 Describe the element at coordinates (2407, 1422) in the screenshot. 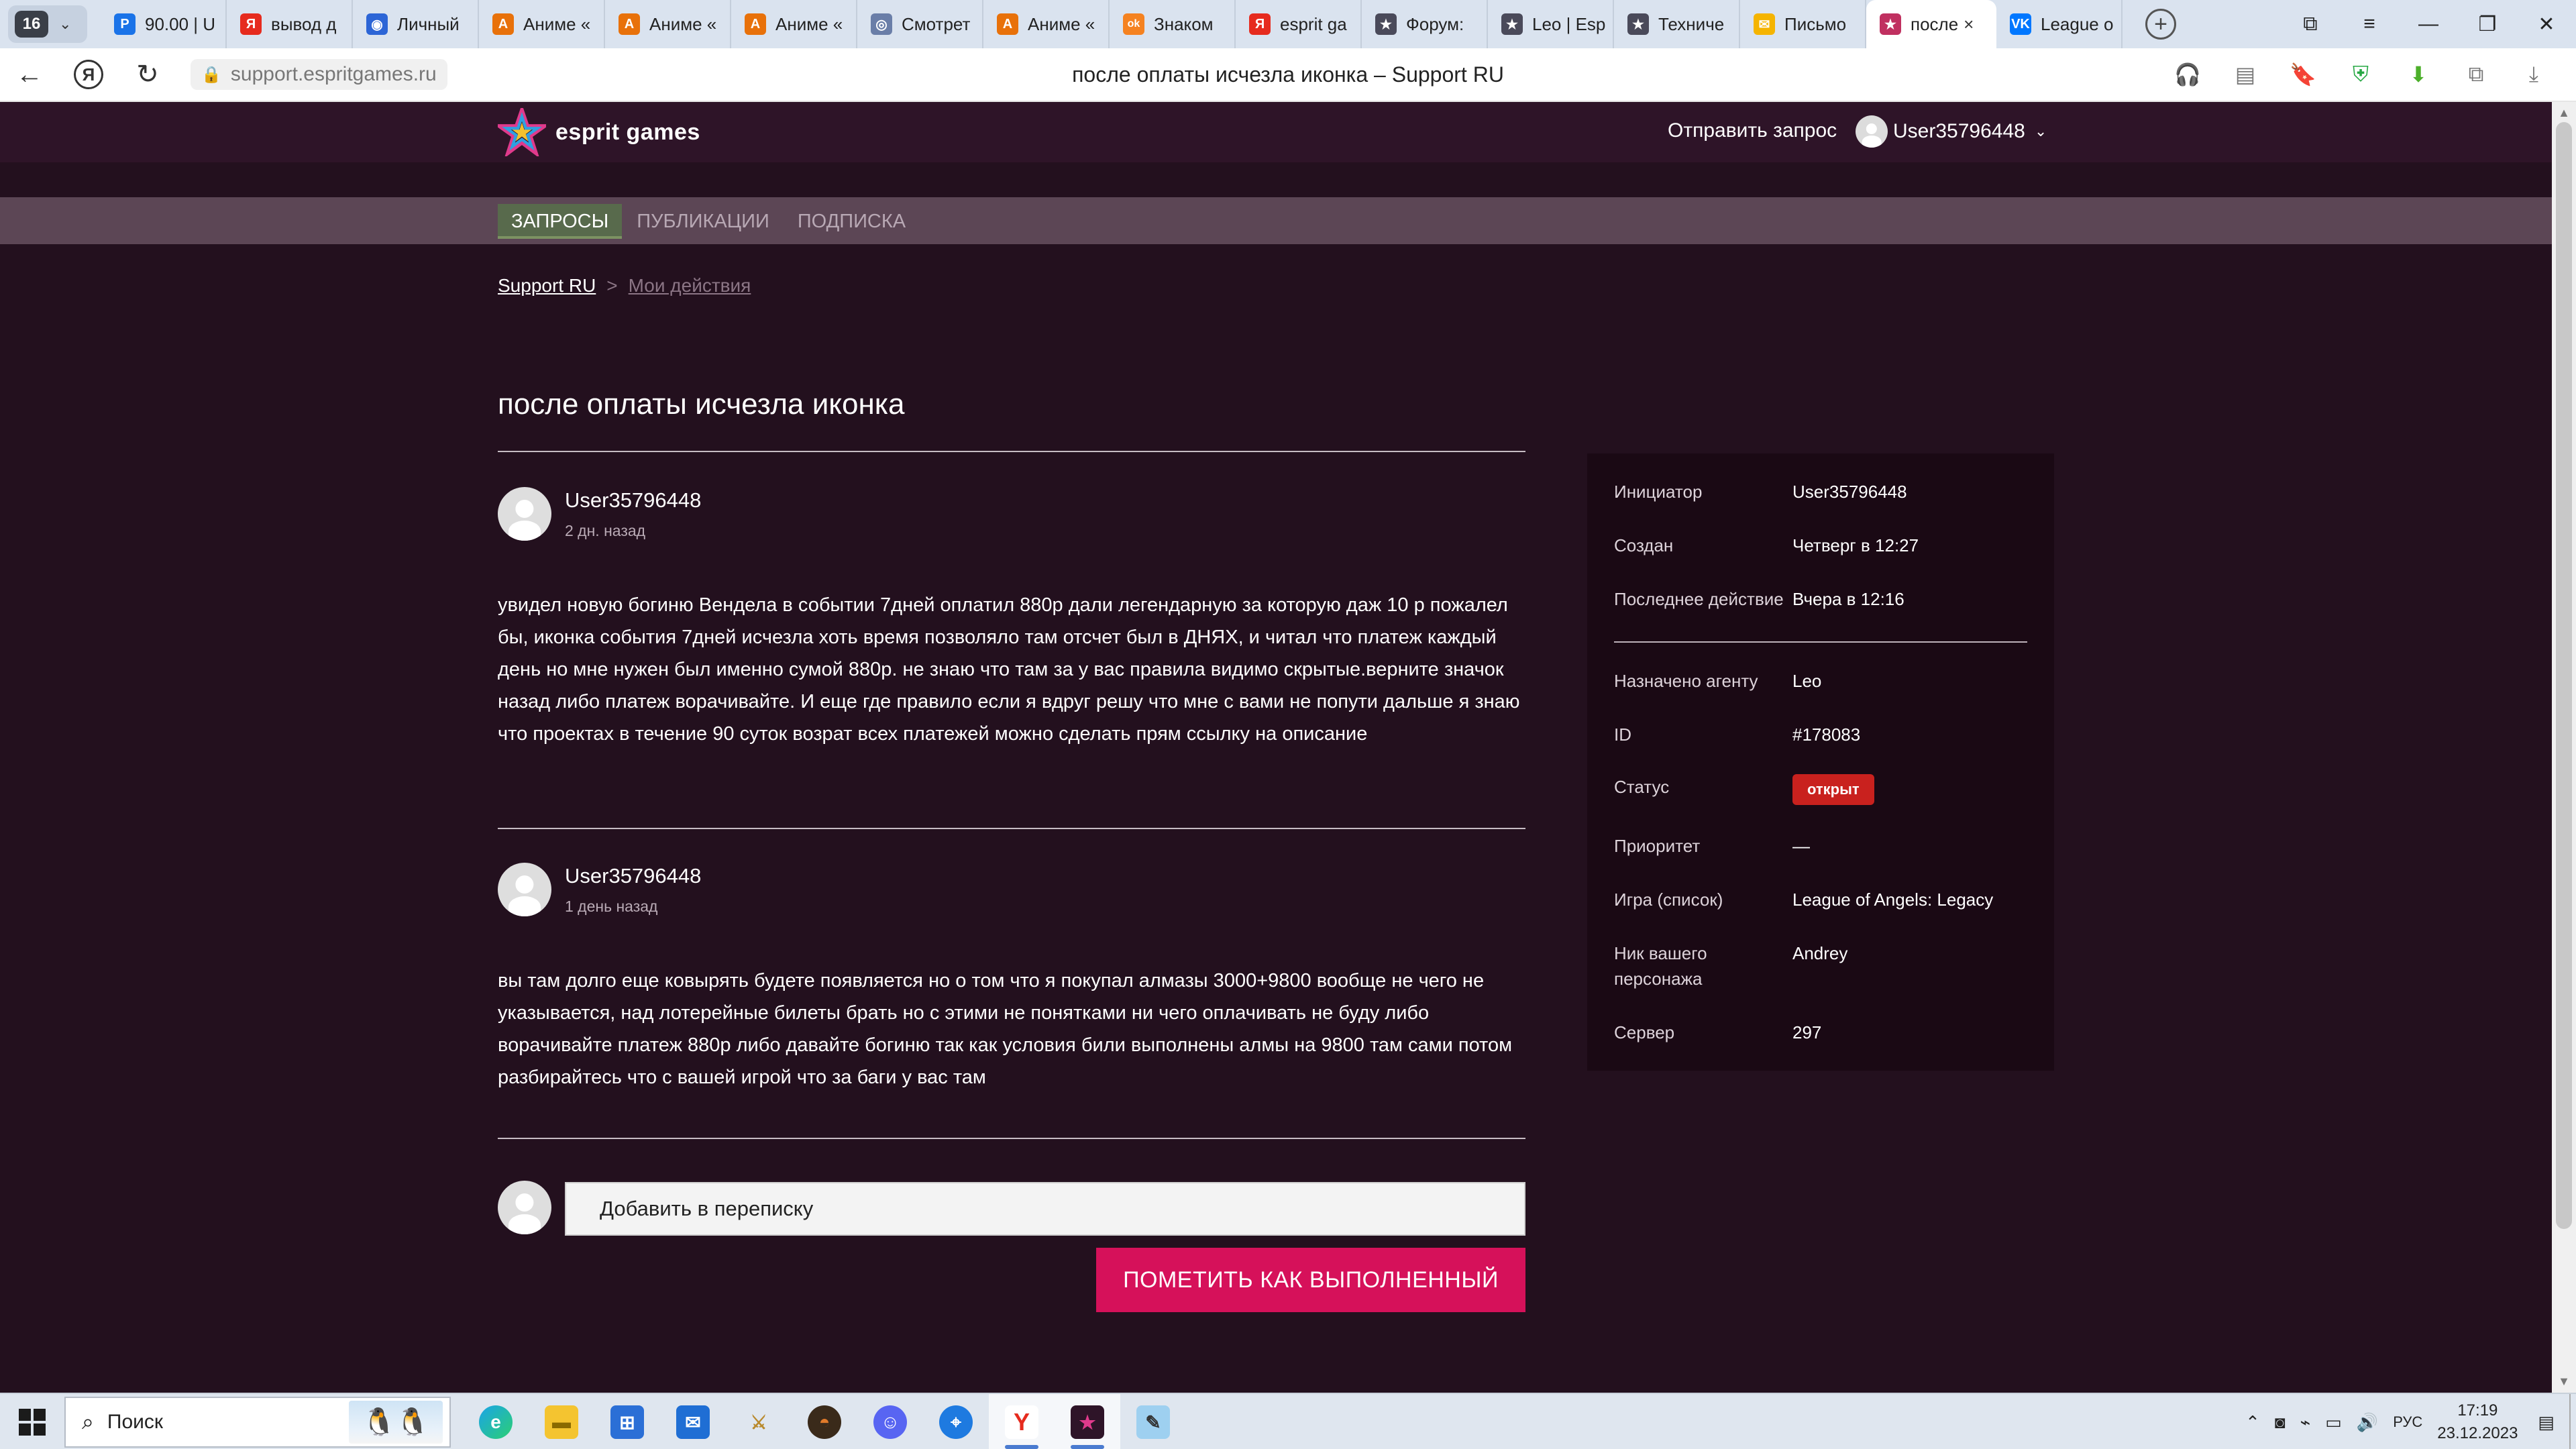

I see `language-indicator: РУС` at that location.